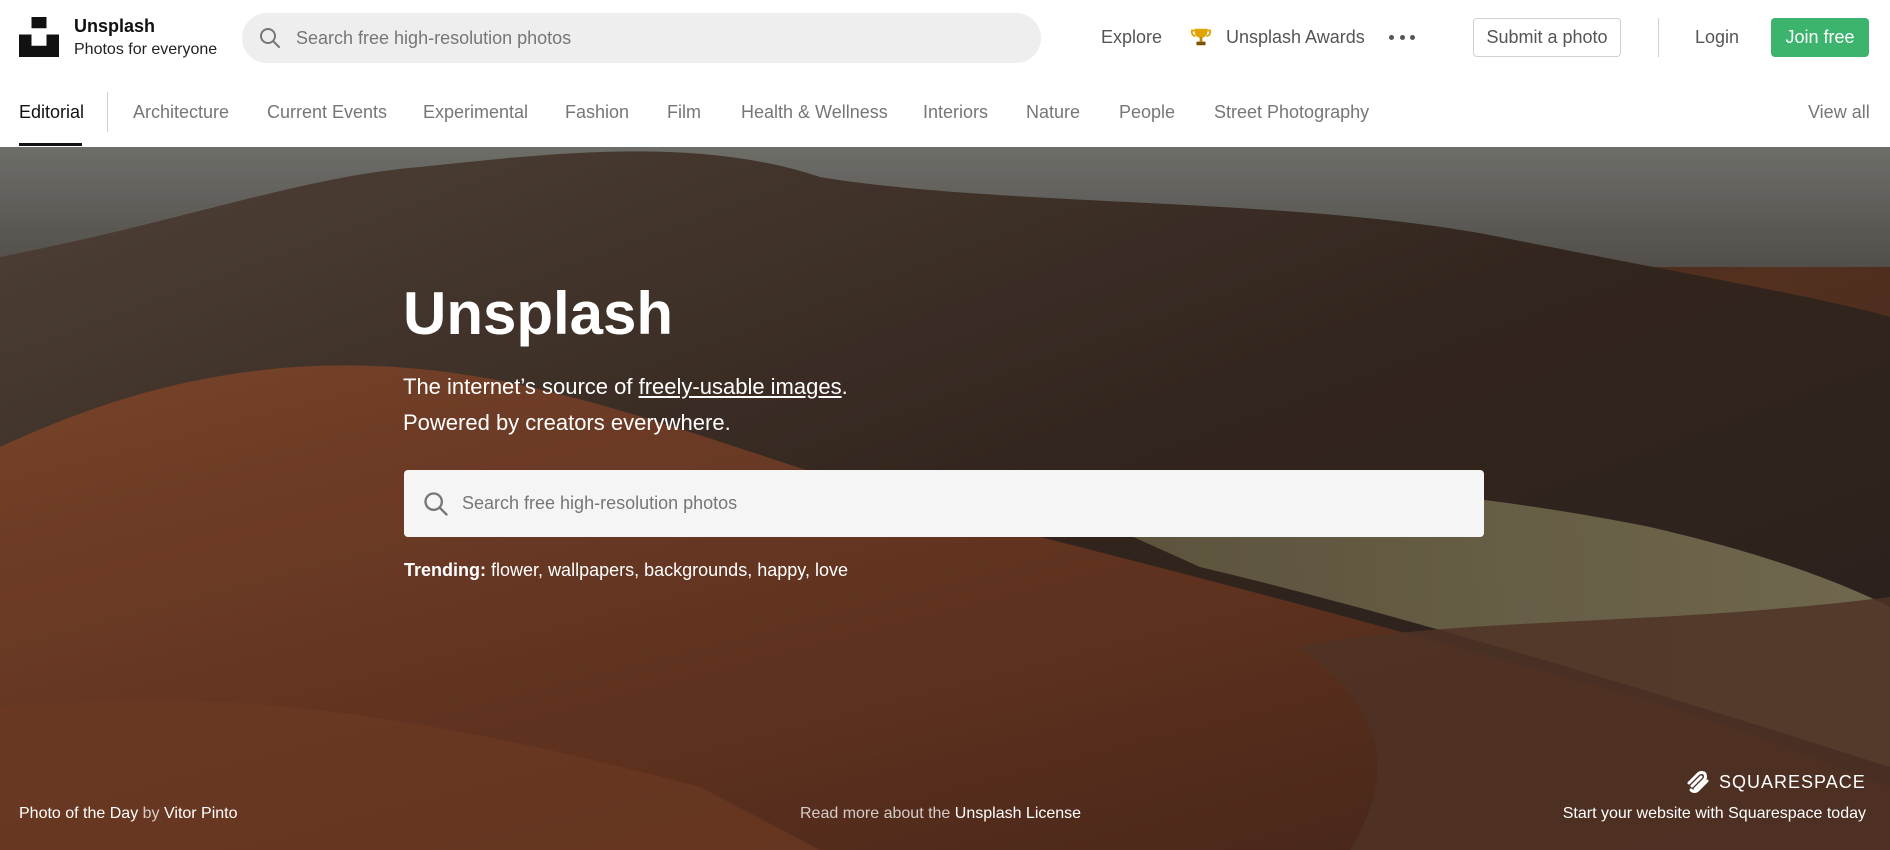  What do you see at coordinates (475, 112) in the screenshot?
I see `tab-experimental: Experimental` at bounding box center [475, 112].